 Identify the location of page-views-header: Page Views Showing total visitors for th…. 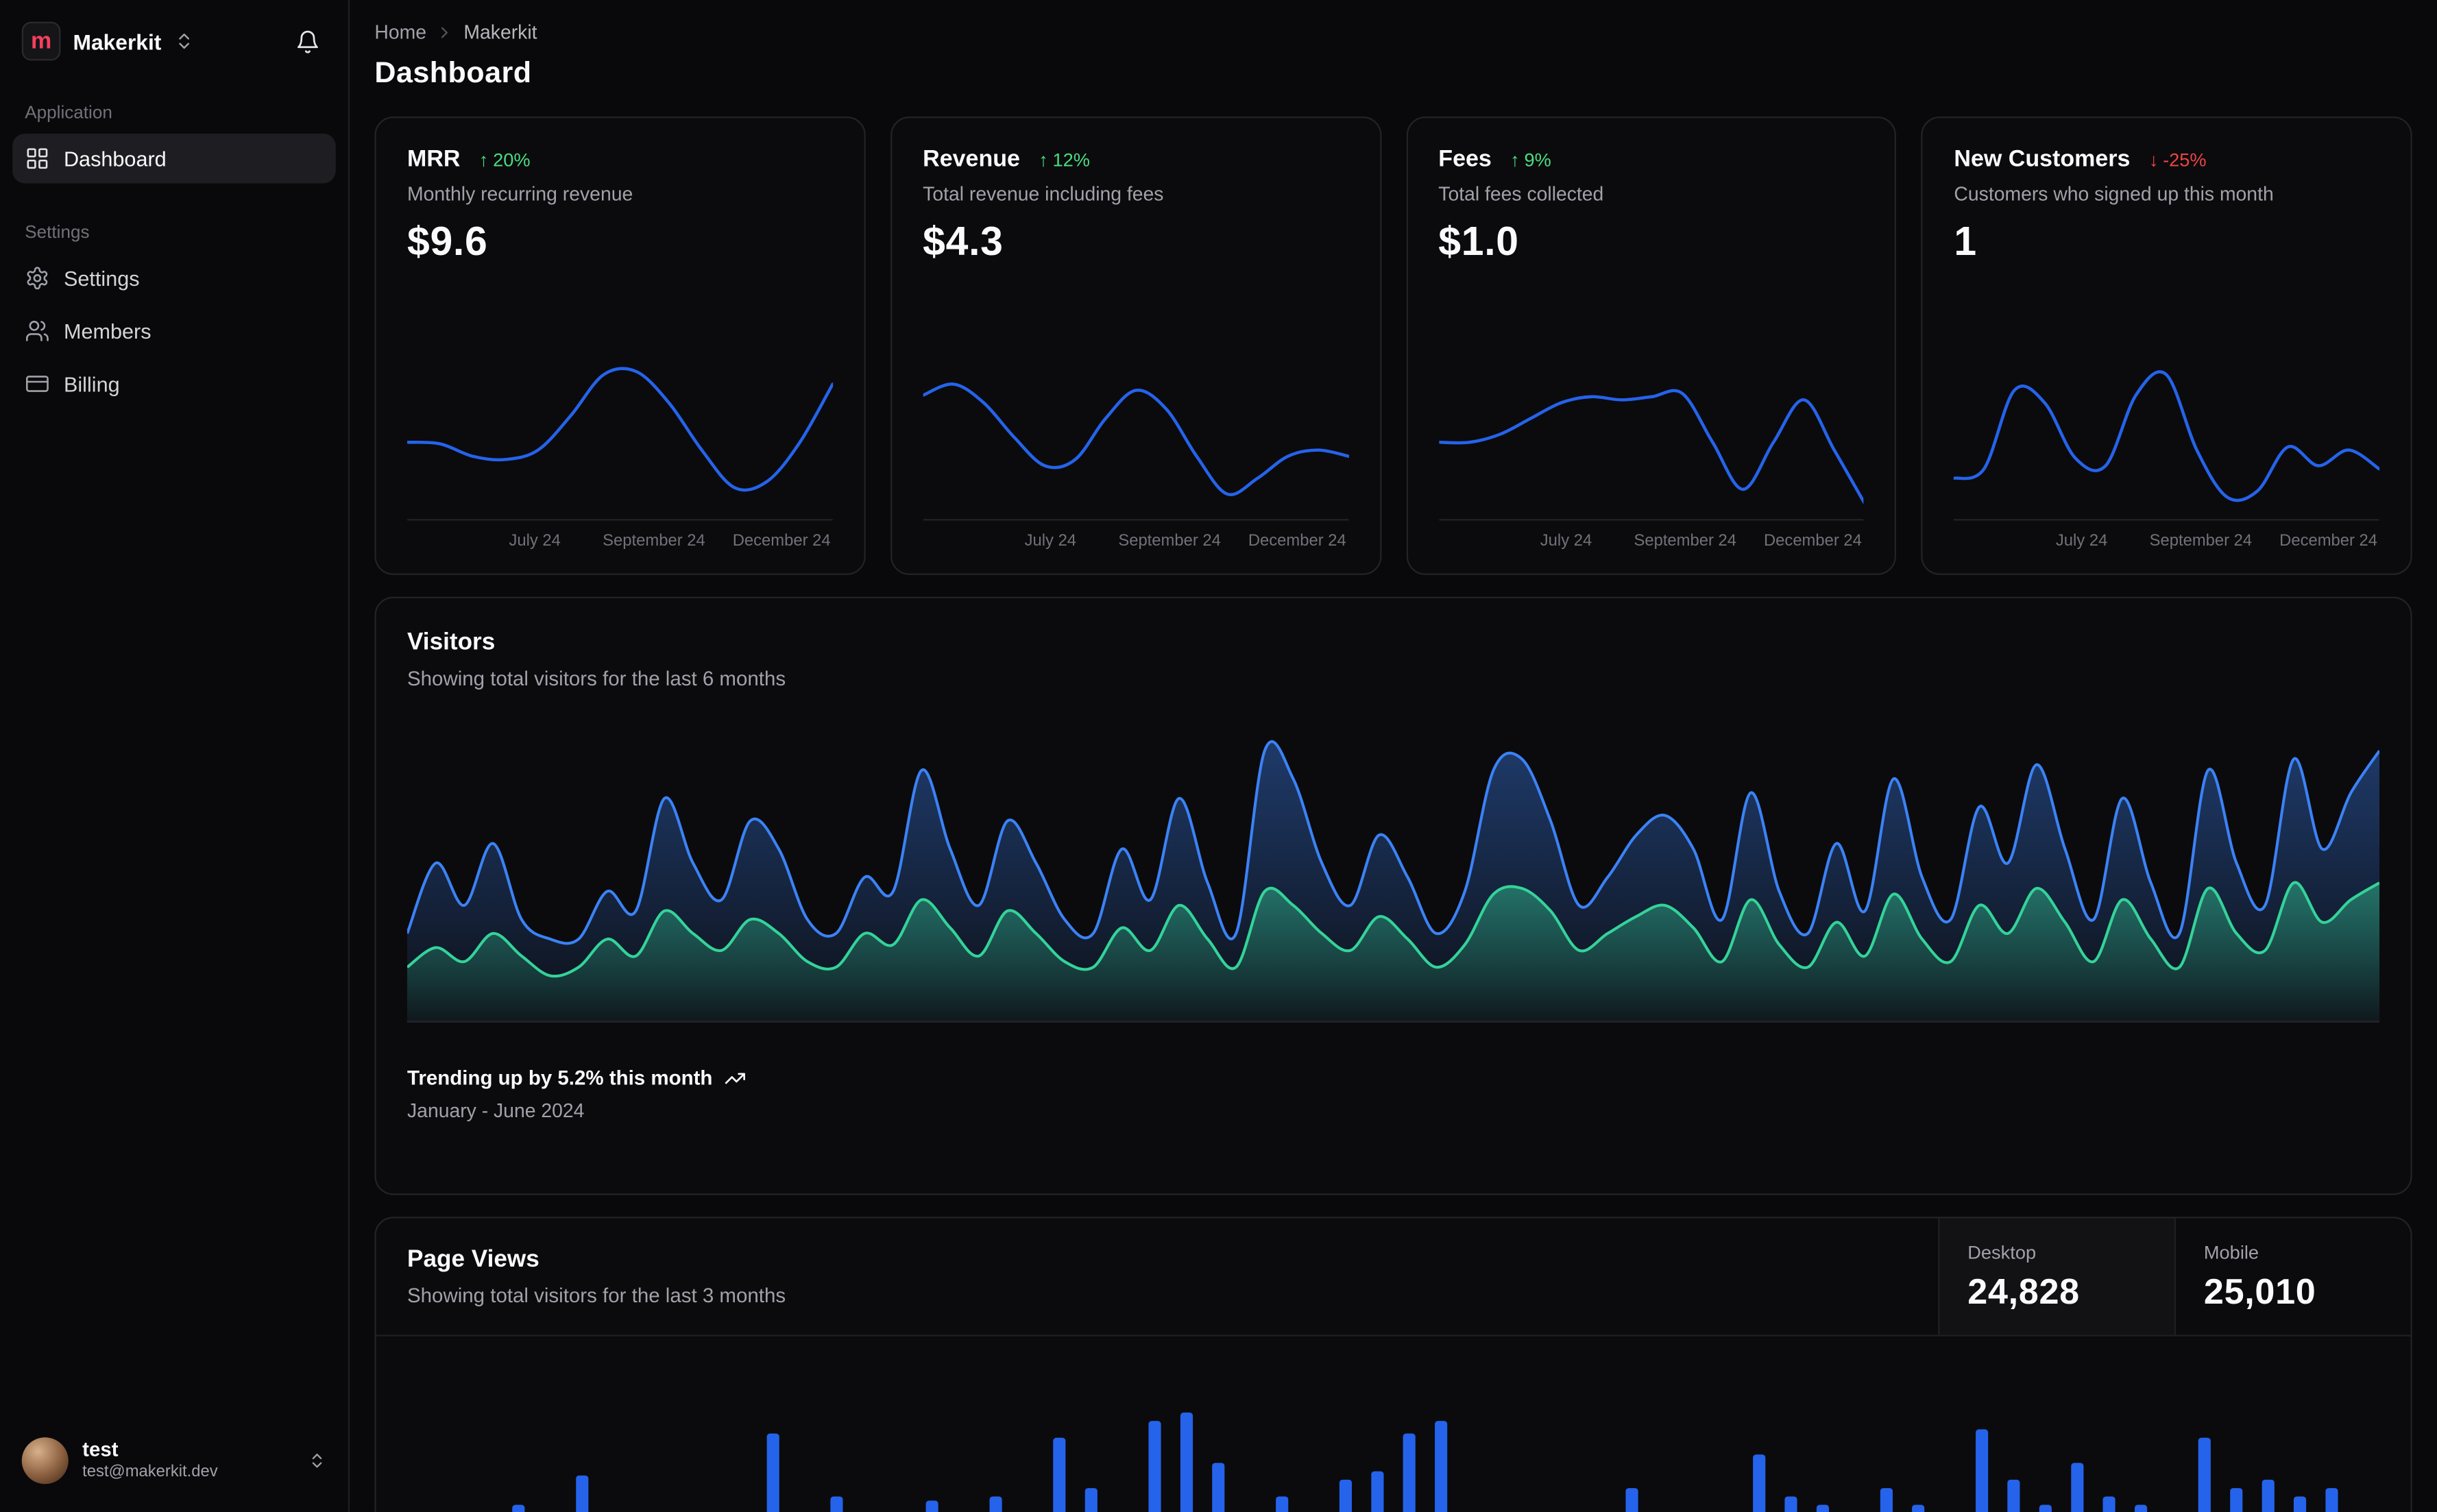
(1393, 1278).